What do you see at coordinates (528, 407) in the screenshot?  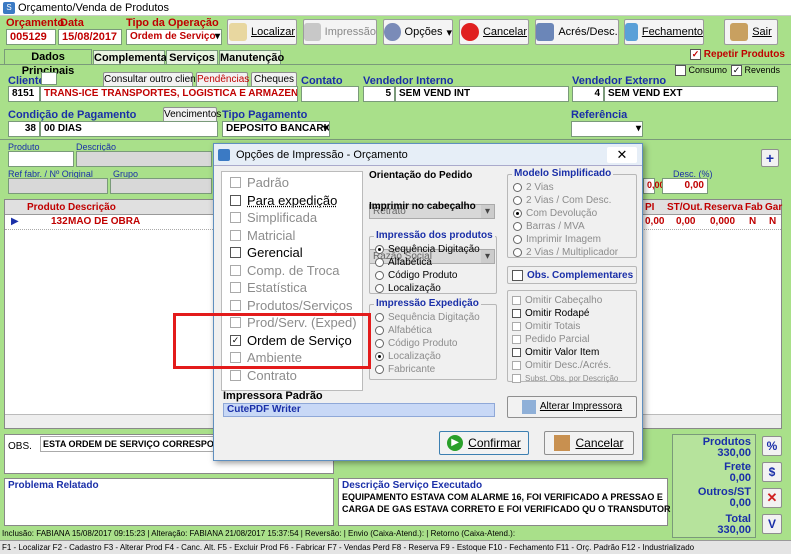 I see `printer-icon` at bounding box center [528, 407].